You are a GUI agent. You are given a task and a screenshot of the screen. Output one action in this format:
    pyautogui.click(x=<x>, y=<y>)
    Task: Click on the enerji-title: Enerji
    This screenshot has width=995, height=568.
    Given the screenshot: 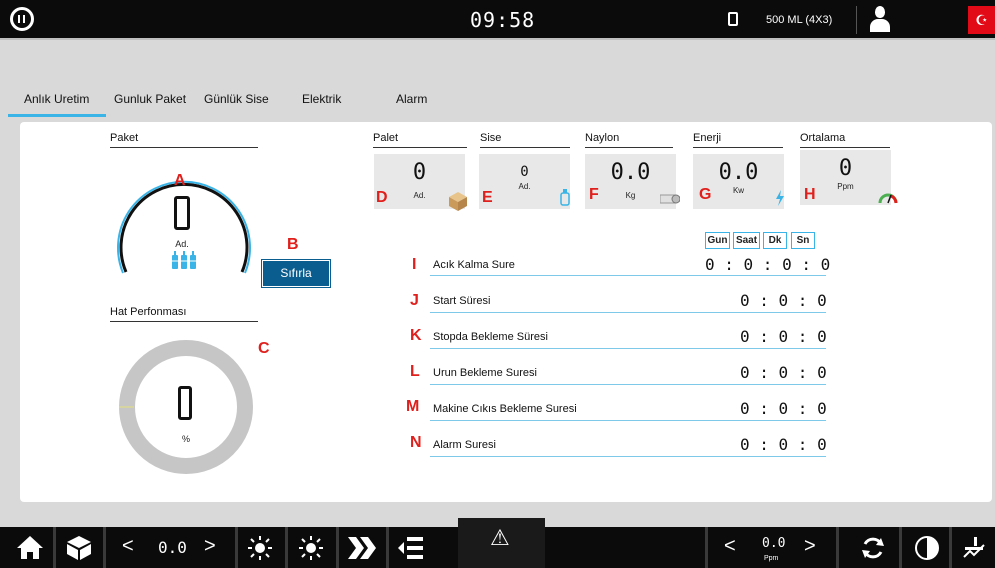 What is the action you would take?
    pyautogui.click(x=738, y=140)
    